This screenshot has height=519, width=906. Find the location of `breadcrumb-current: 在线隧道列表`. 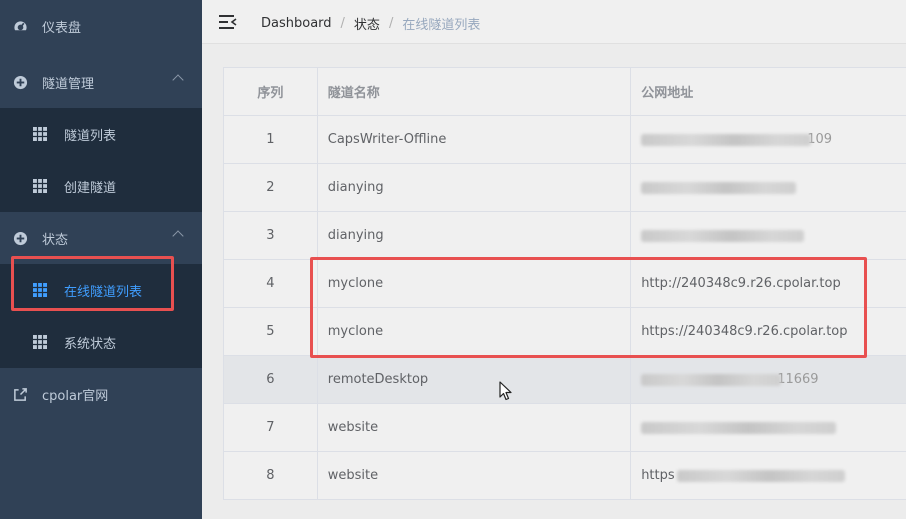

breadcrumb-current: 在线隧道列表 is located at coordinates (441, 25).